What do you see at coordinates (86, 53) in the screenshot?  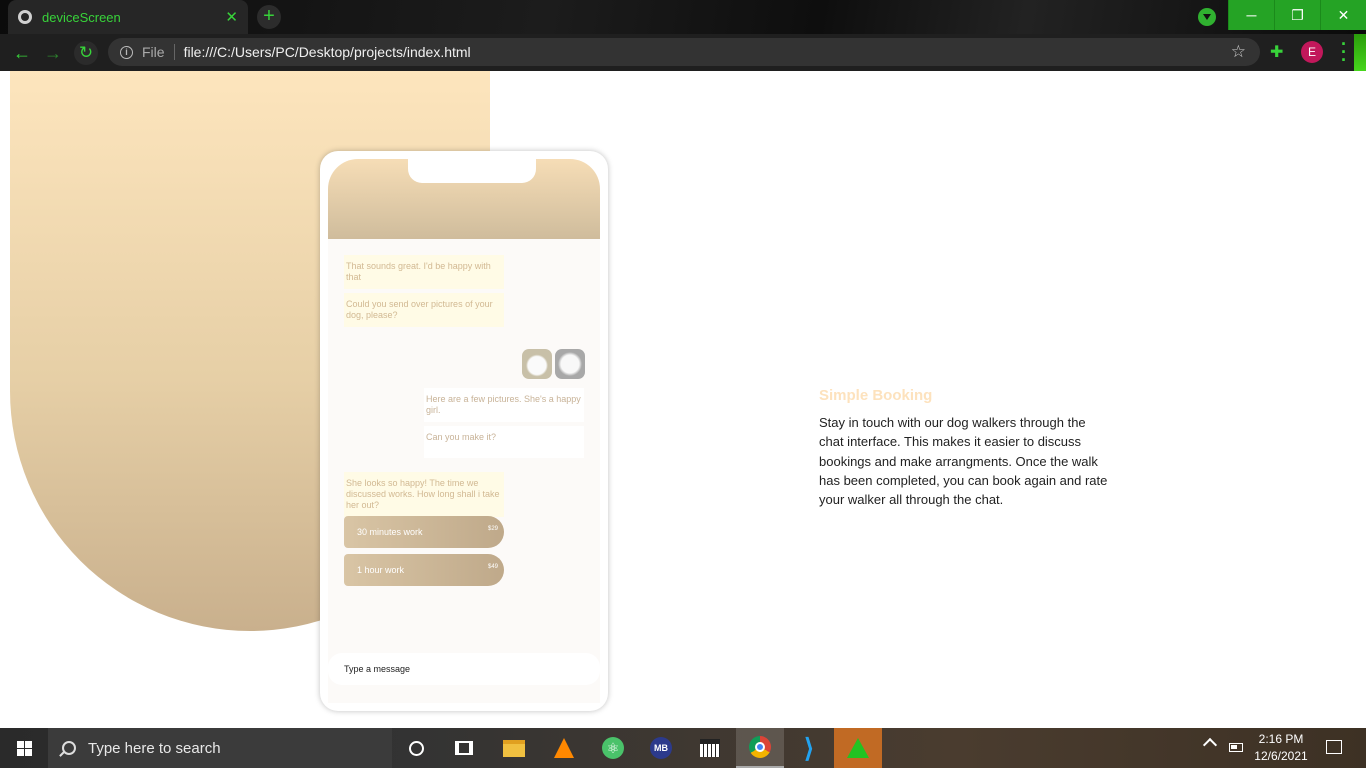 I see `reload-icon: ↻` at bounding box center [86, 53].